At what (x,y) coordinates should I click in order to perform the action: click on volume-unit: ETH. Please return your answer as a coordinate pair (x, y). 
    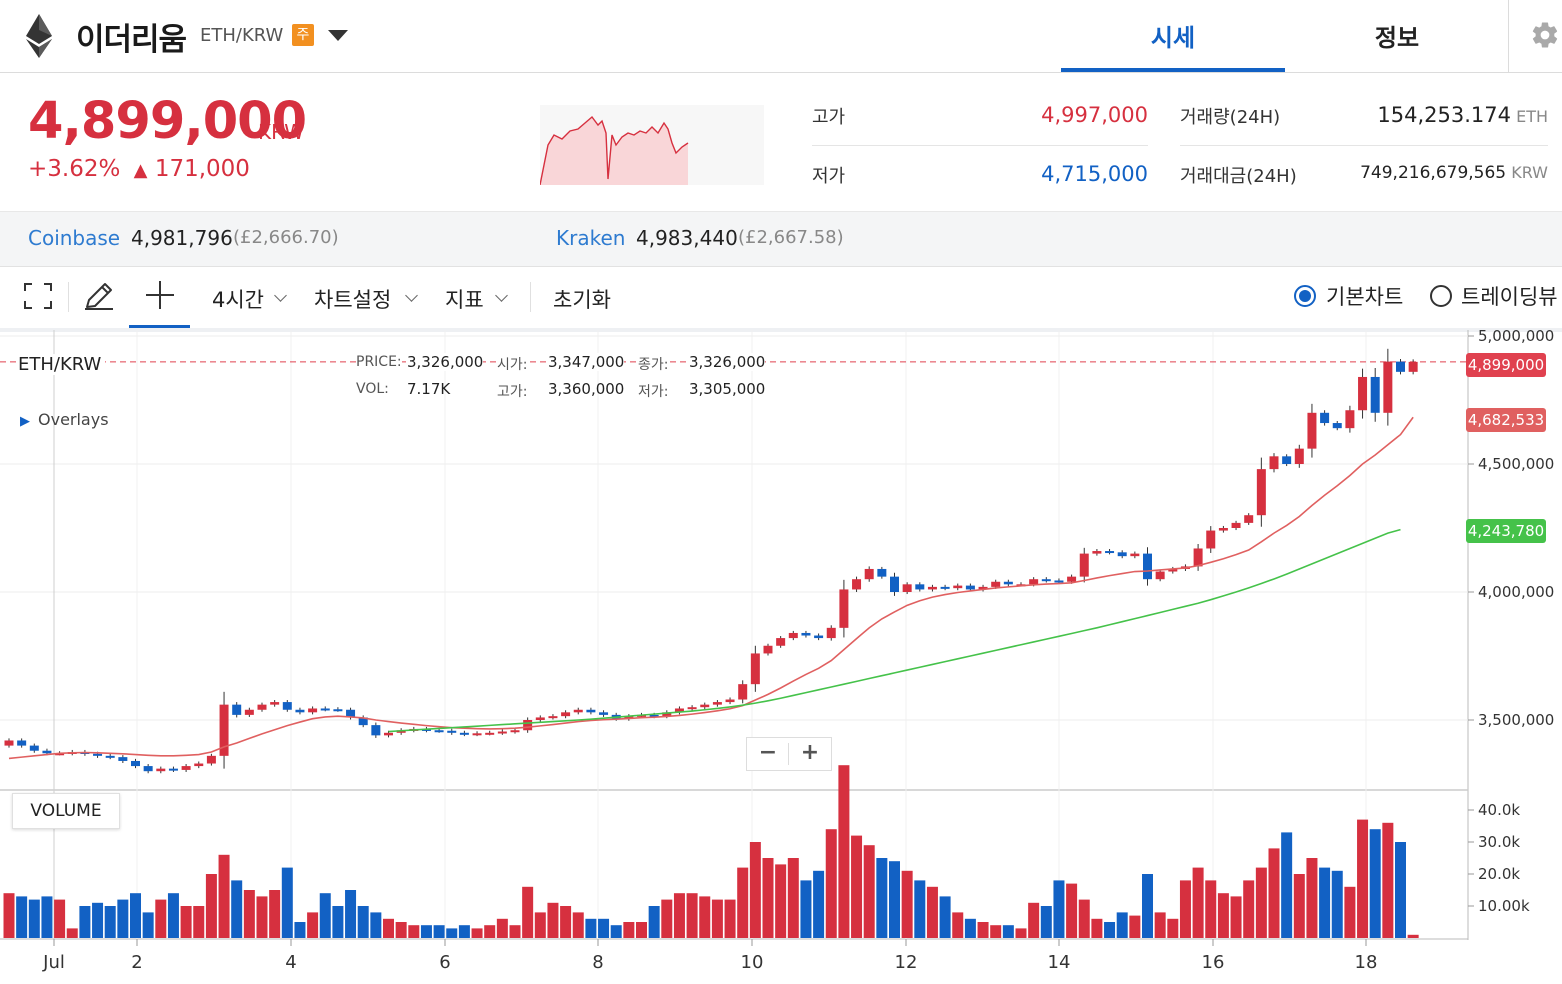
    Looking at the image, I should click on (1532, 116).